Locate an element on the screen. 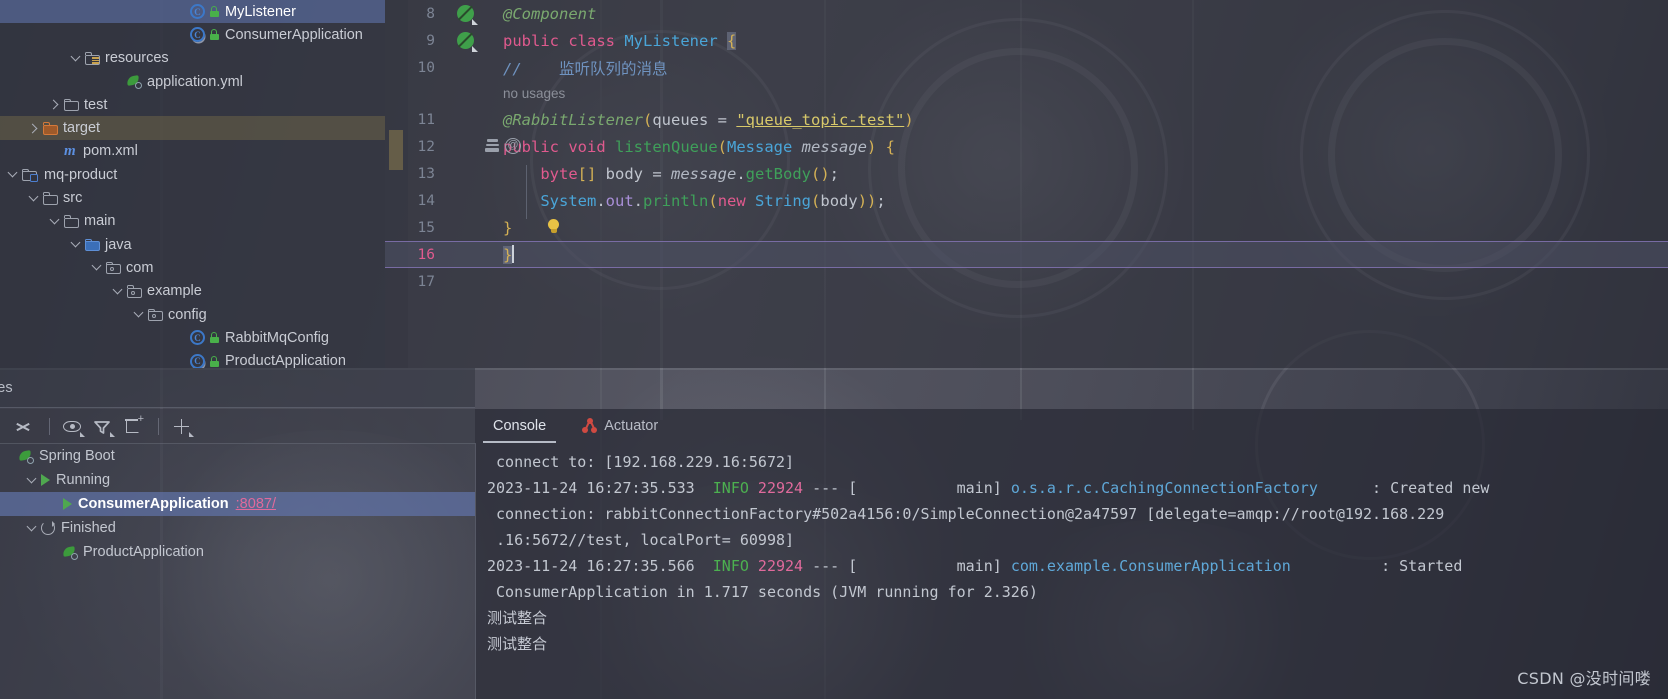 This screenshot has height=699, width=1668. line-number: 9 is located at coordinates (430, 40).